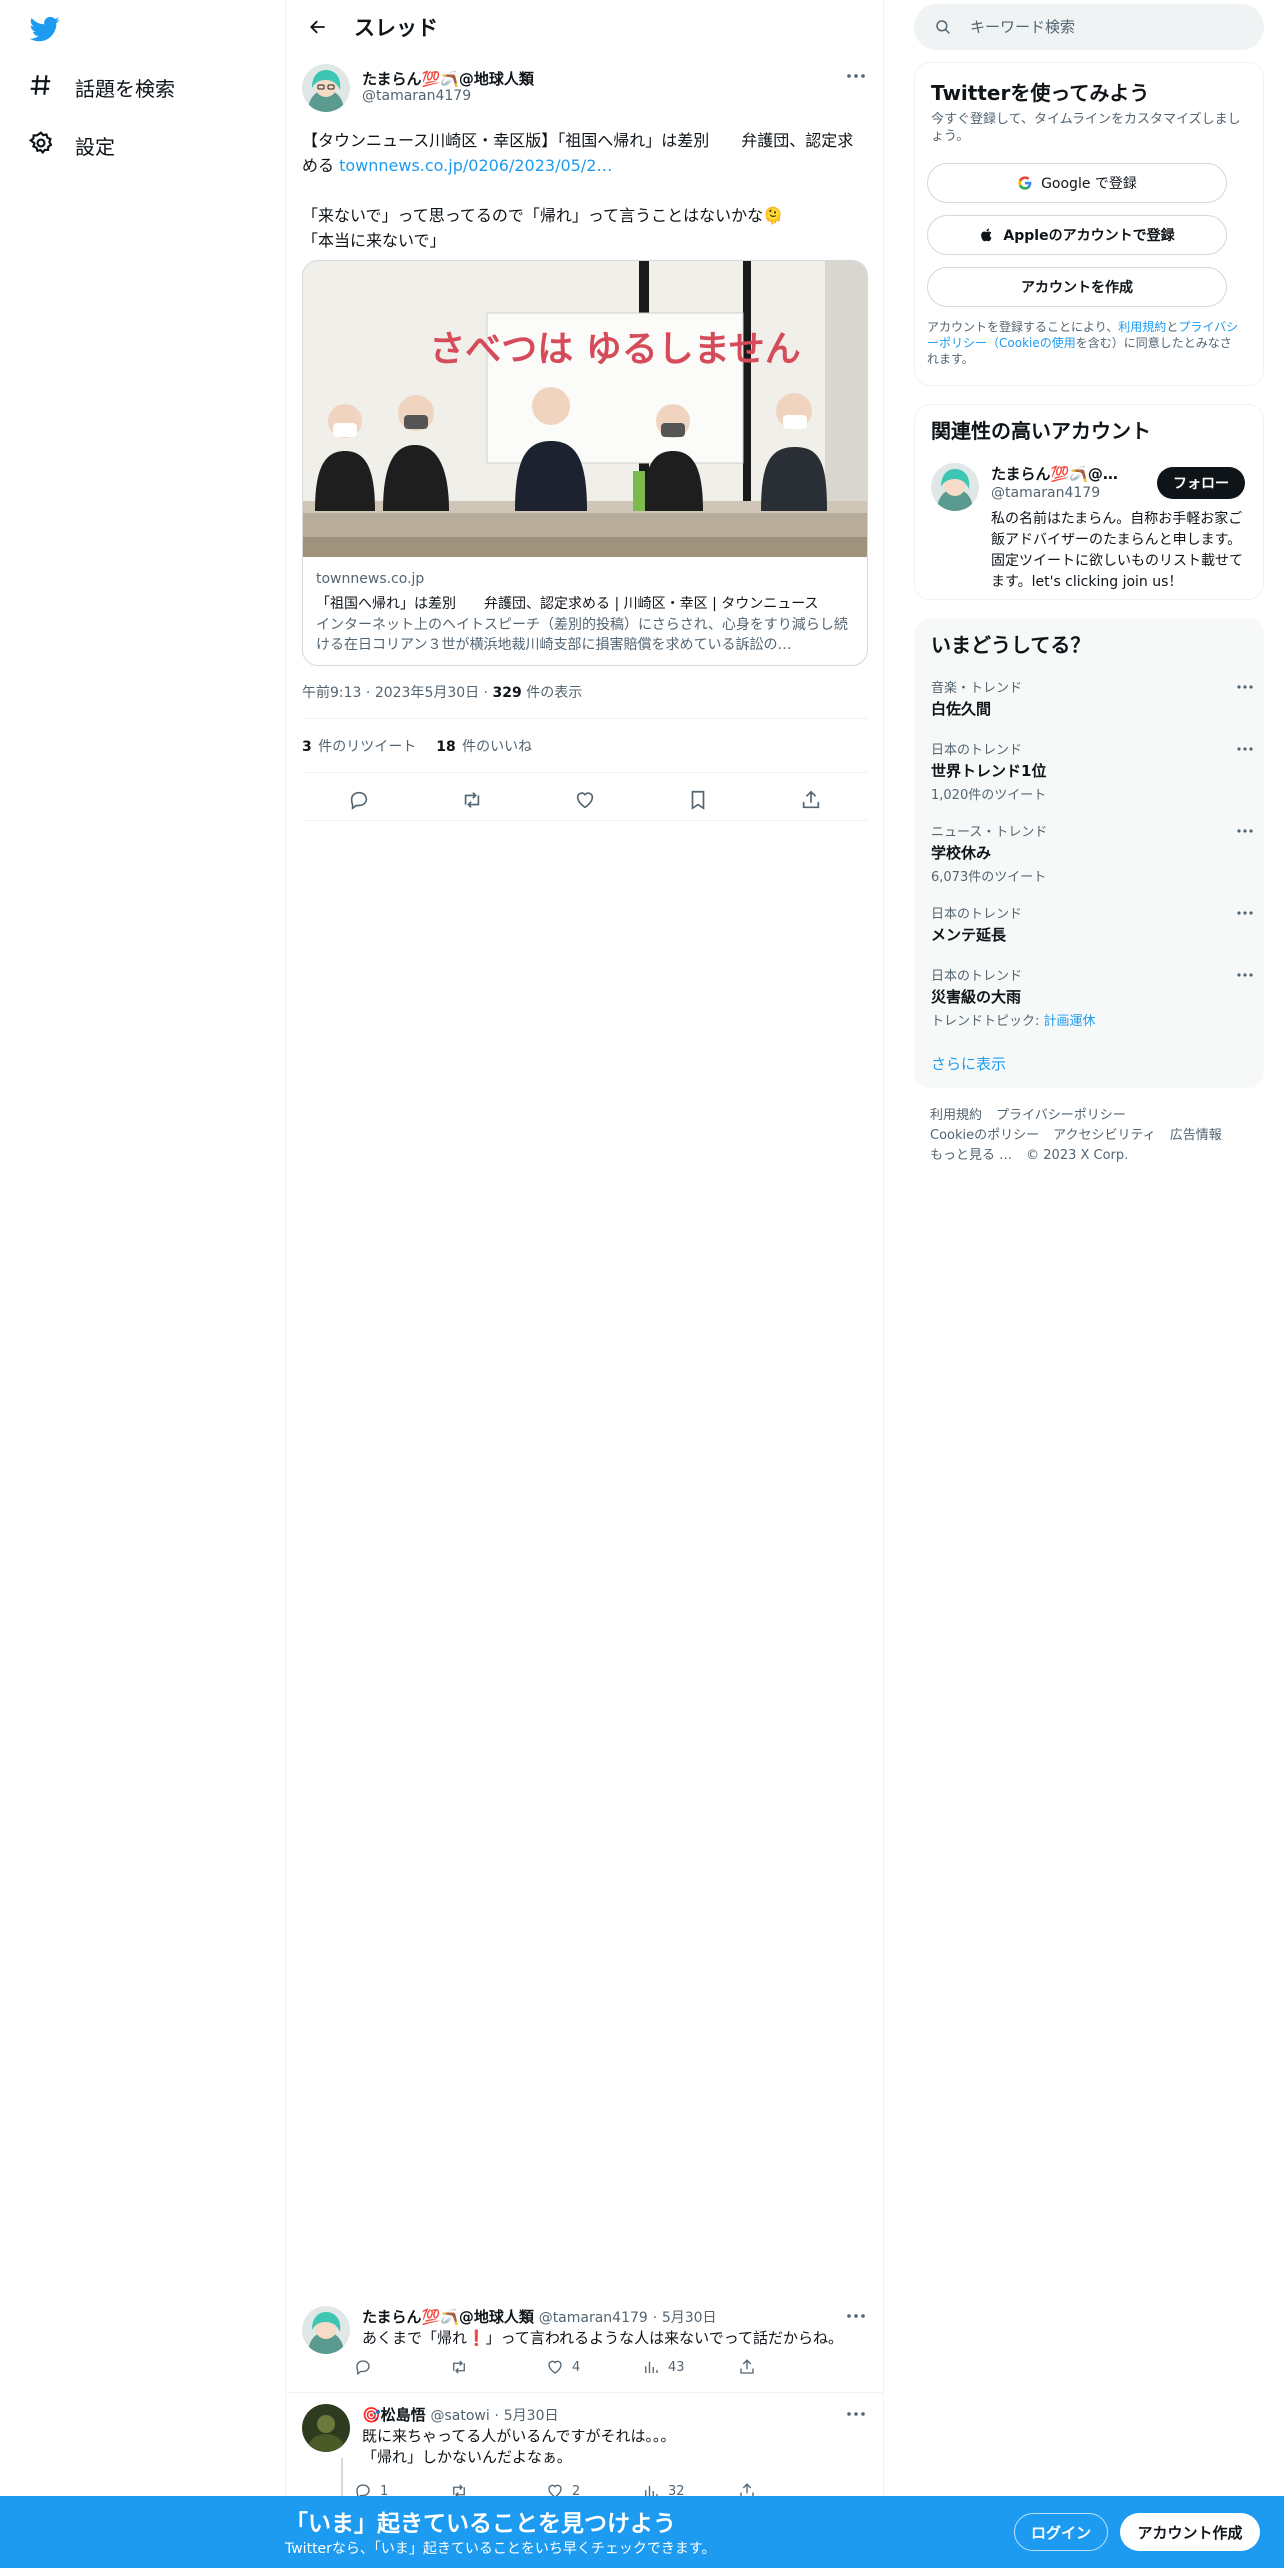 This screenshot has height=2568, width=1284. Describe the element at coordinates (448, 2317) in the screenshot. I see `reply-author-name: たまらん💯🪃@地球人類` at that location.